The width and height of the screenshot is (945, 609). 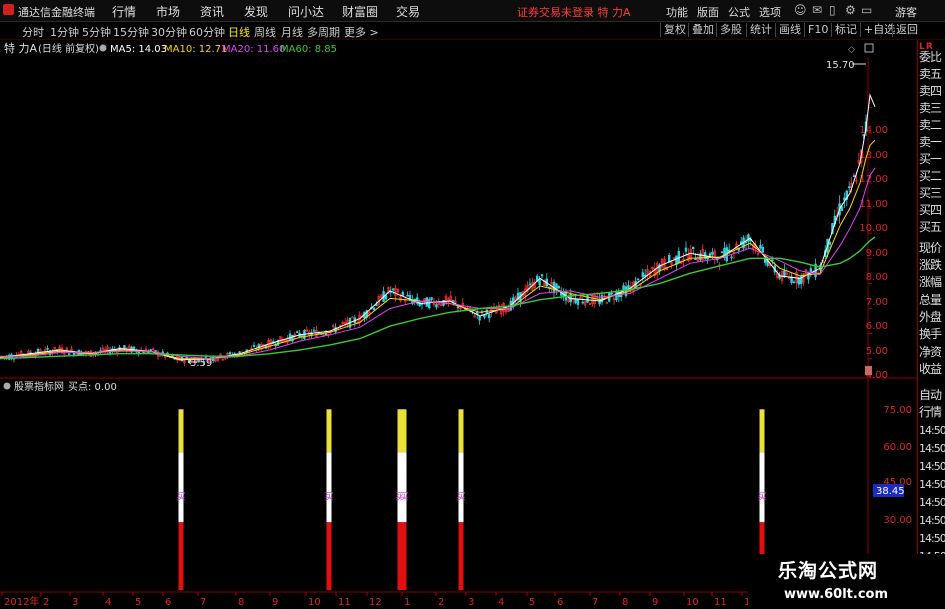 I want to click on btn-adjust: 复权, so click(x=674, y=30).